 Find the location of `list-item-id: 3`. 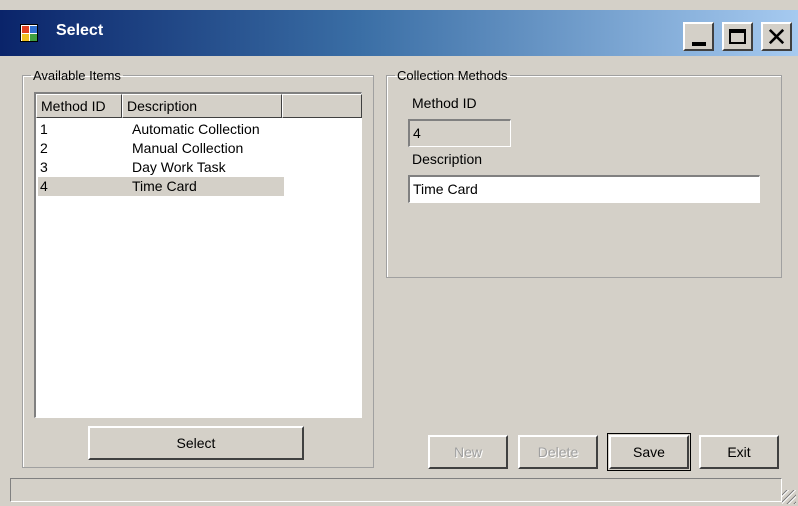

list-item-id: 3 is located at coordinates (44, 167).